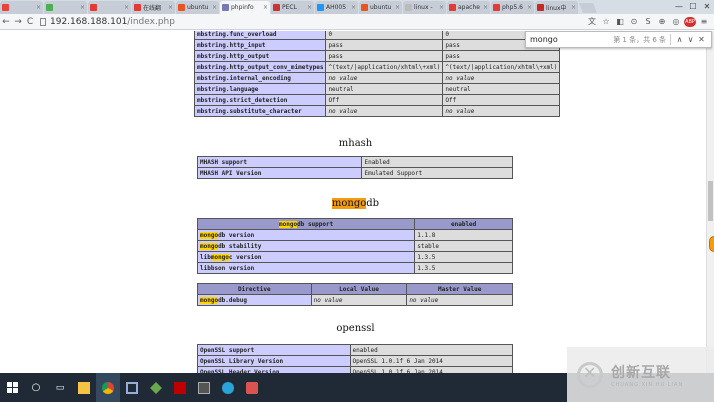  Describe the element at coordinates (336, 7) in the screenshot. I see `browser-tab: AH005 ×` at that location.